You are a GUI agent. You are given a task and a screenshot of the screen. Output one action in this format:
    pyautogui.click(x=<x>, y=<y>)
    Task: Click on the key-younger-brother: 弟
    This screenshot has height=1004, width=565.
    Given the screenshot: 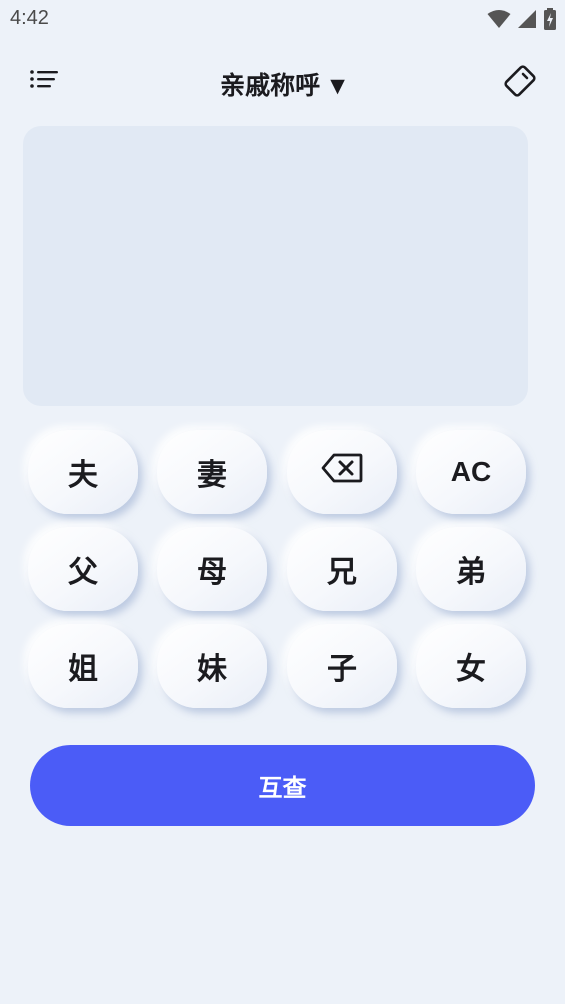 What is the action you would take?
    pyautogui.click(x=471, y=569)
    